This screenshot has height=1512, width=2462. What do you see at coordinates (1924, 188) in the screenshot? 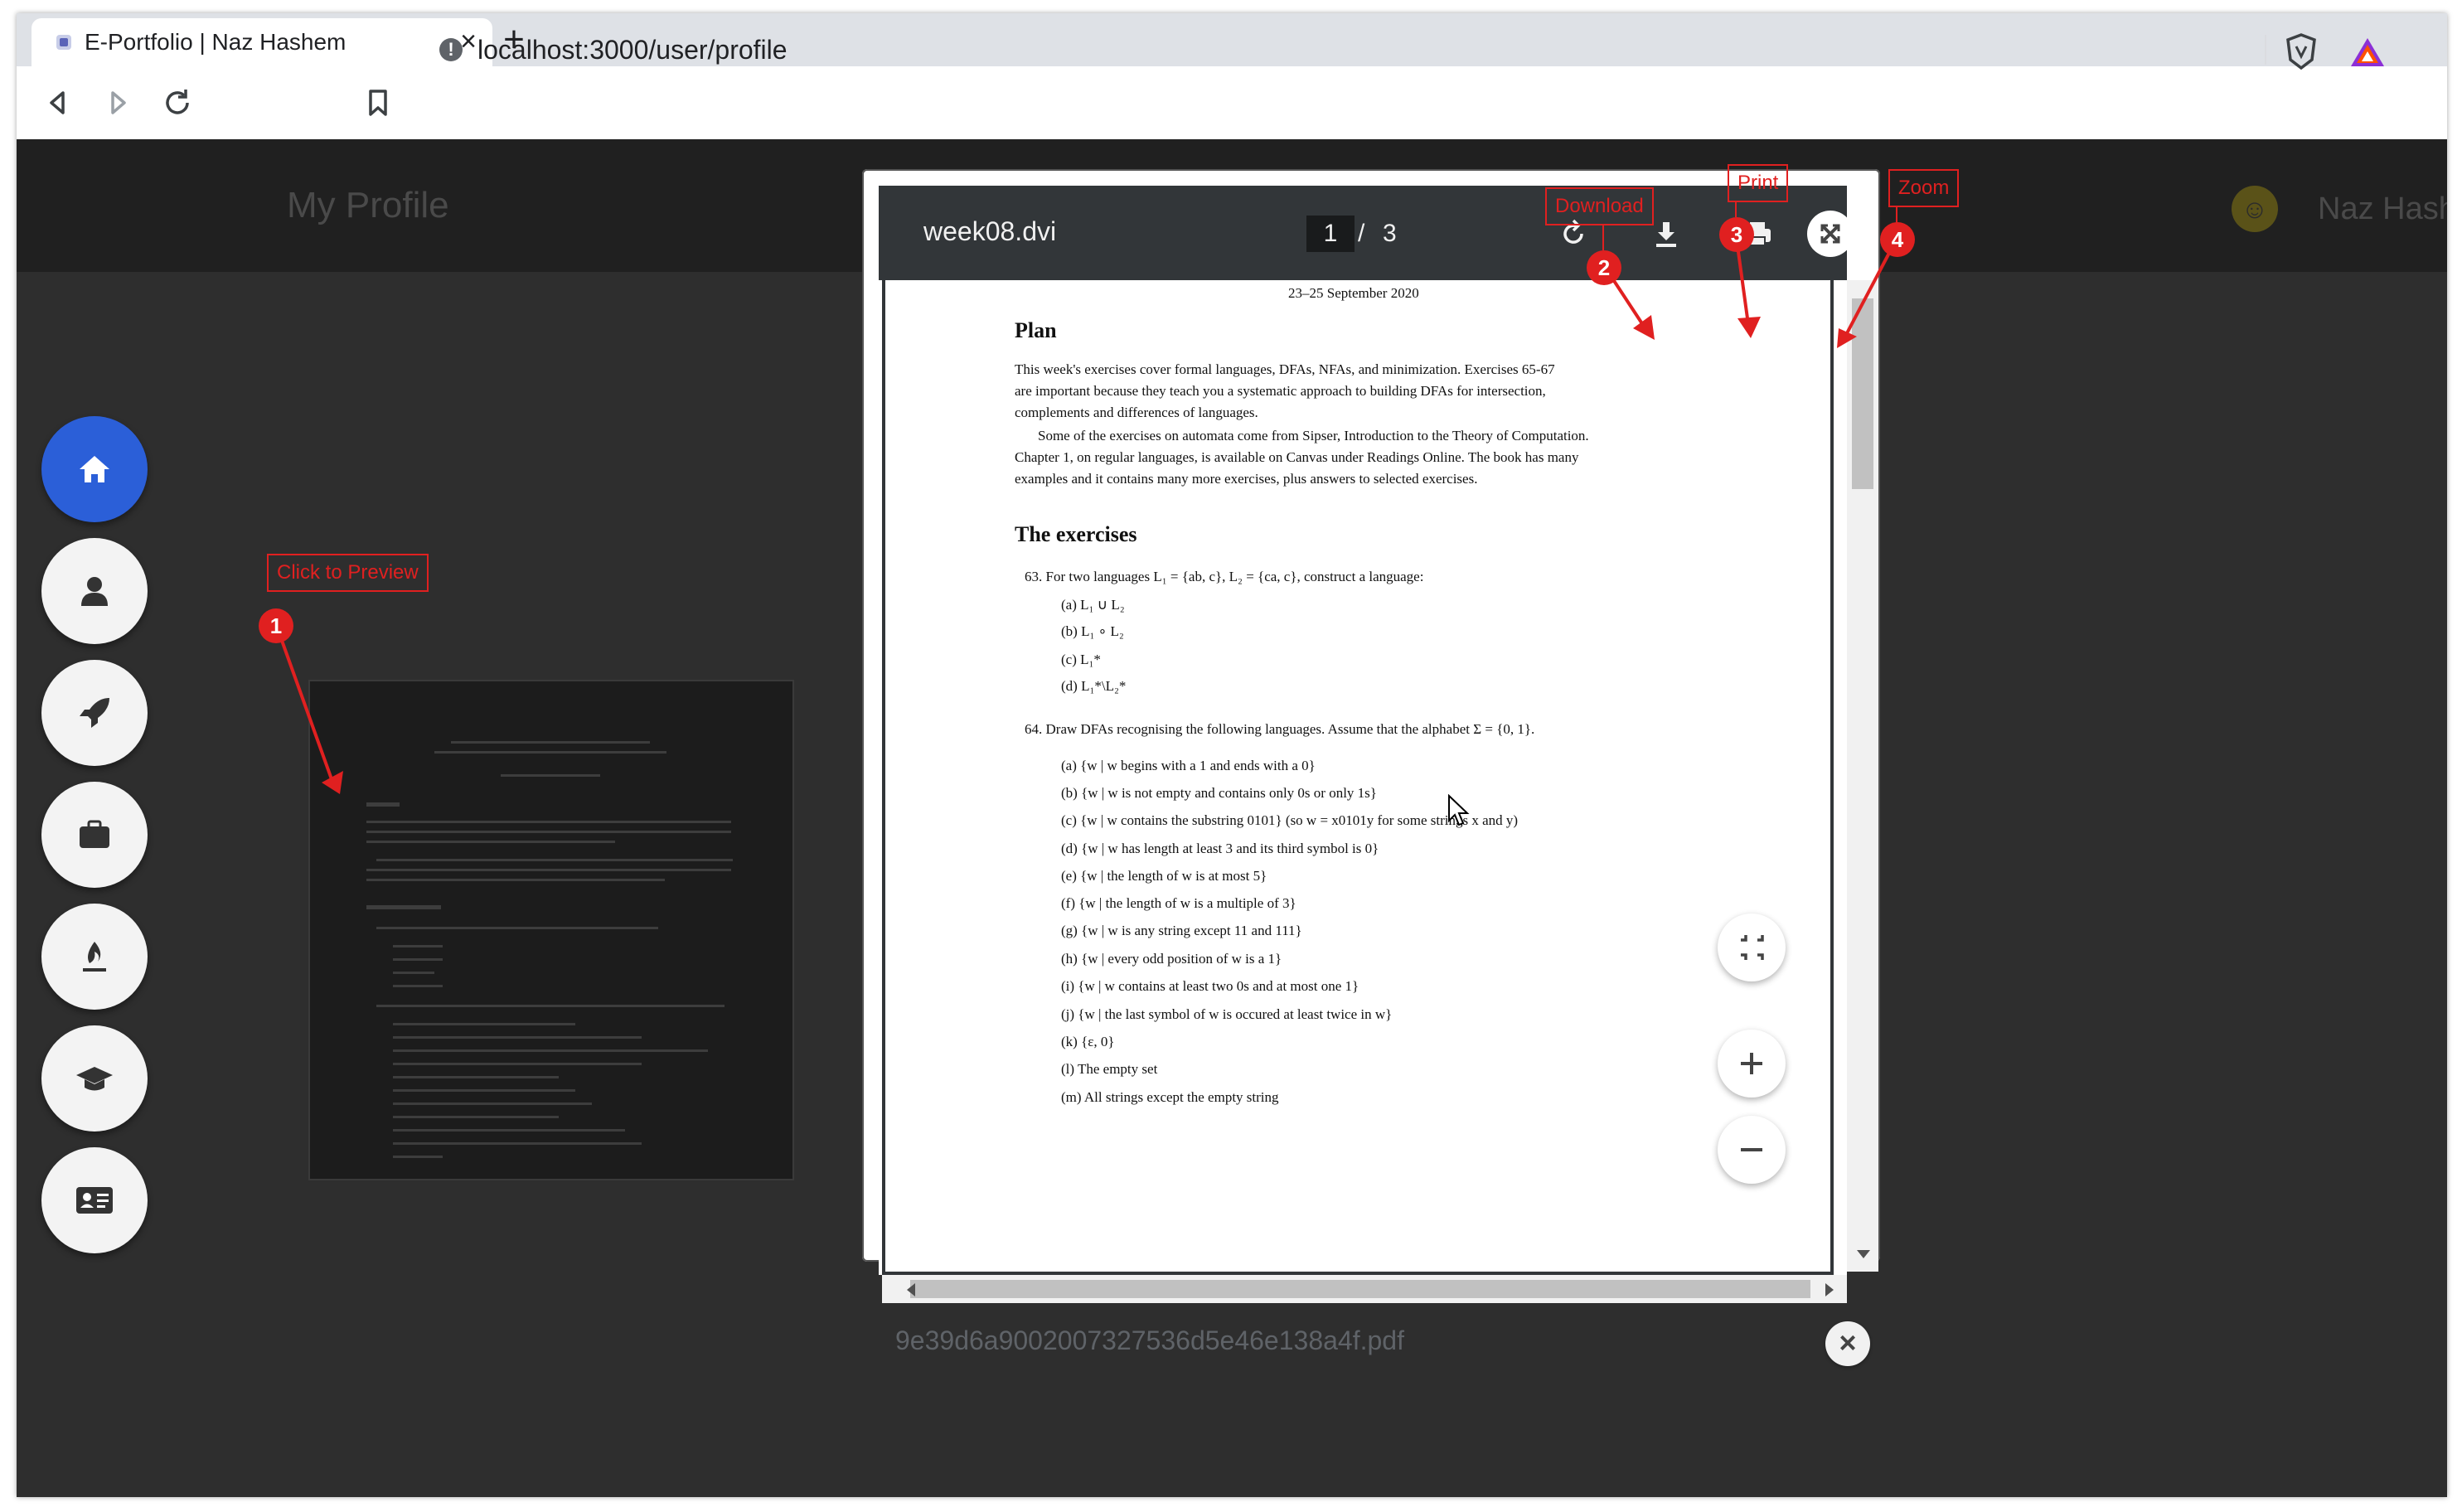
I see `annotation-zoom: Zoom` at bounding box center [1924, 188].